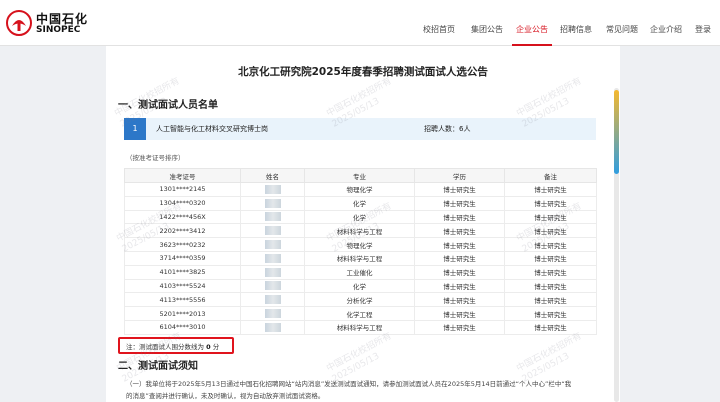  Describe the element at coordinates (208, 347) in the screenshot. I see `cutoff-value: 0` at that location.